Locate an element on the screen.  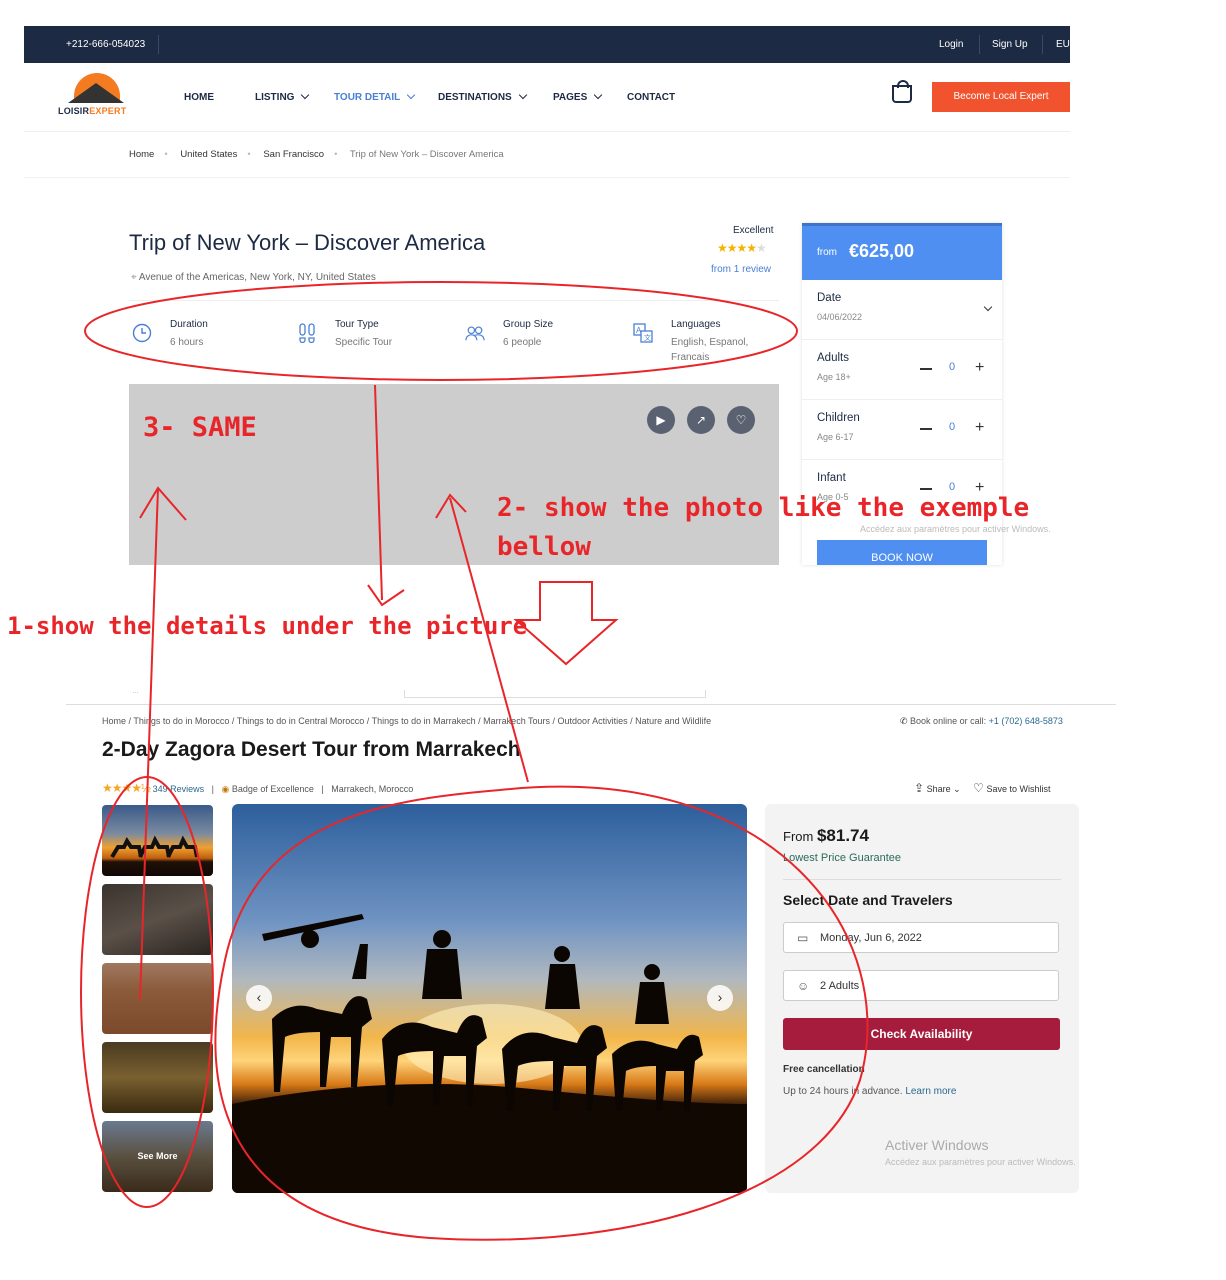
nav-tour-detail: TOUR DETAIL is located at coordinates (375, 96).